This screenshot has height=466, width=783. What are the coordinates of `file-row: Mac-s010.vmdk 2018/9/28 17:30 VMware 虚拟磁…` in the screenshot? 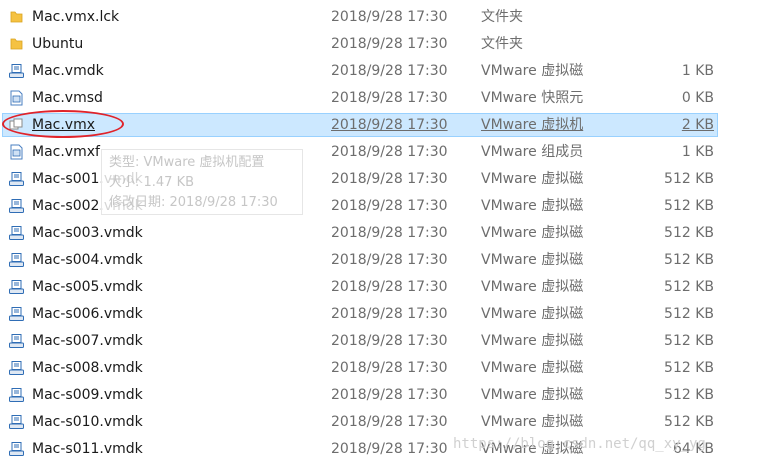 It's located at (391, 422).